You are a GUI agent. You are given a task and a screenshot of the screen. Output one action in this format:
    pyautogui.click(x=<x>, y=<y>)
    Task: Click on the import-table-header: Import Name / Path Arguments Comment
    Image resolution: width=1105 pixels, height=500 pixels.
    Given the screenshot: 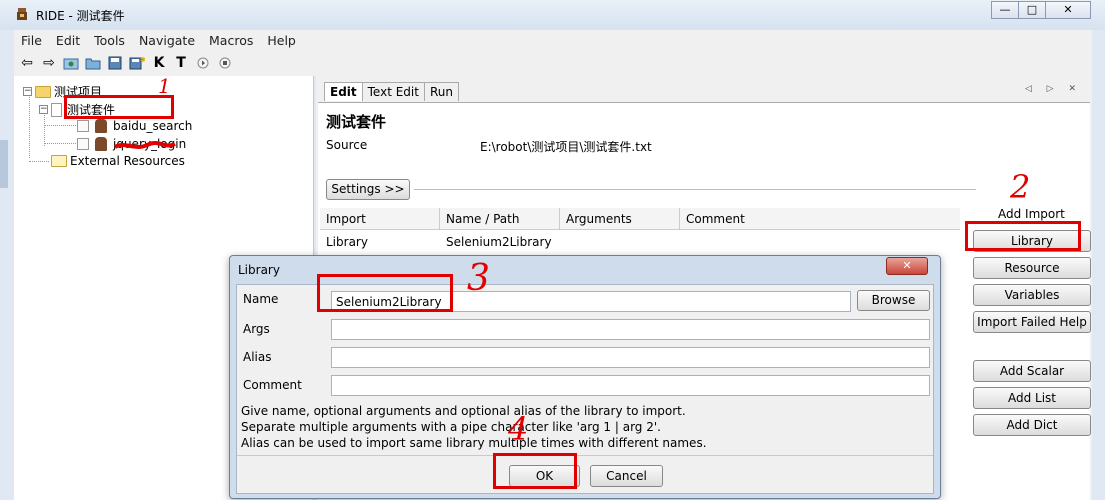 What is the action you would take?
    pyautogui.click(x=640, y=219)
    